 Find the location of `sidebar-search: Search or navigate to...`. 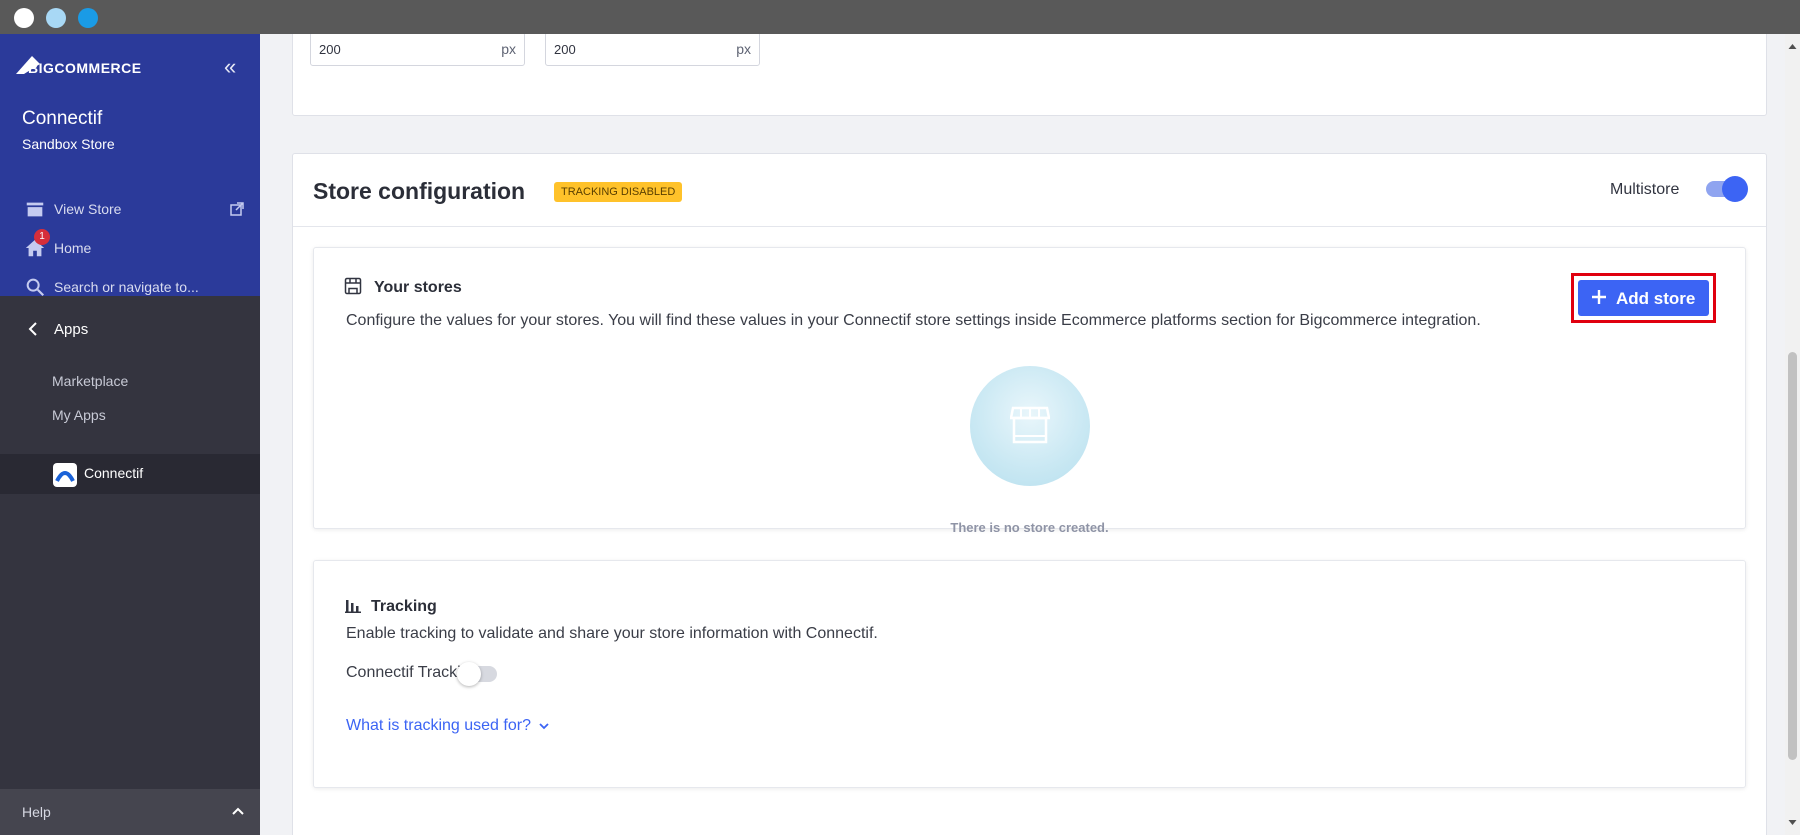

sidebar-search: Search or navigate to... is located at coordinates (130, 287).